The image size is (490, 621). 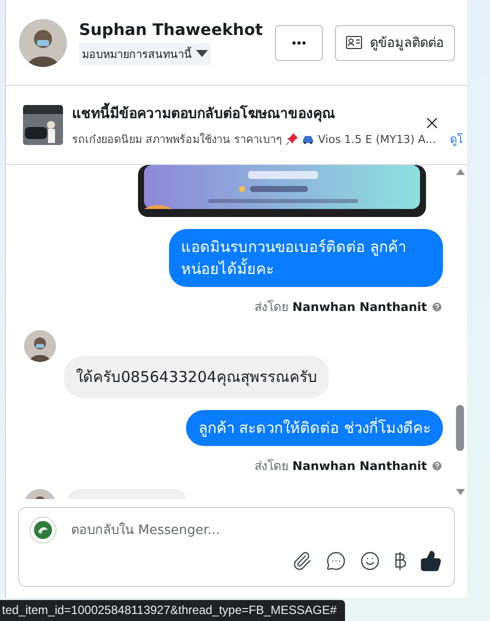 What do you see at coordinates (400, 561) in the screenshot?
I see `payment-button` at bounding box center [400, 561].